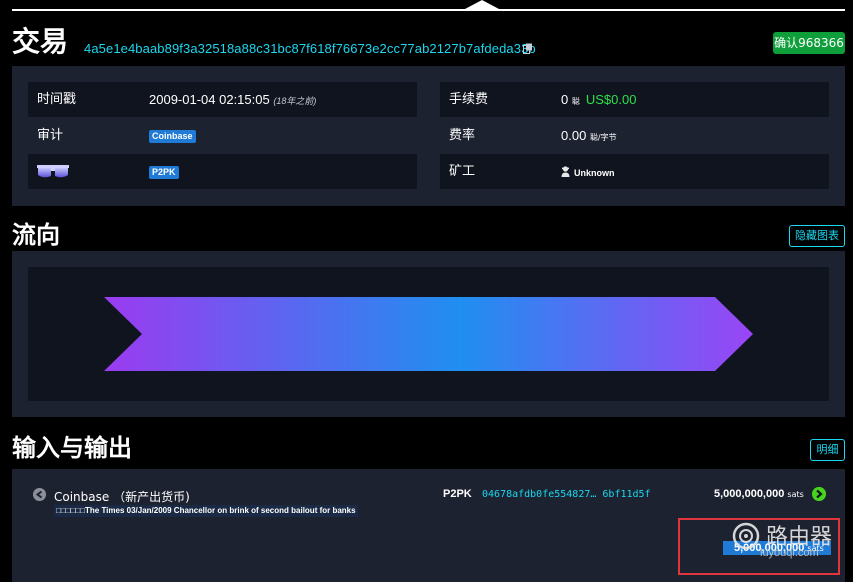  I want to click on confirmations-badge: 确认968366, so click(809, 43).